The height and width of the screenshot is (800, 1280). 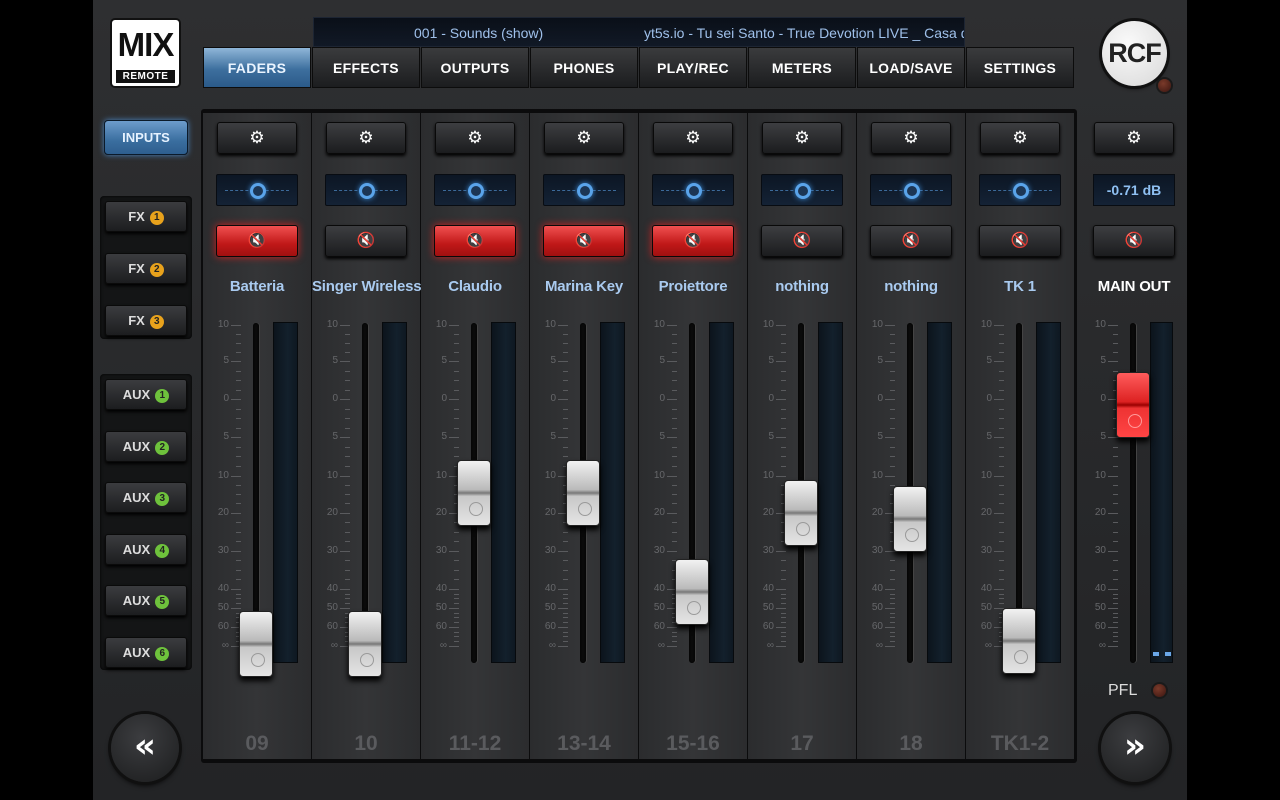 I want to click on scale-label: 30, so click(x=877, y=550).